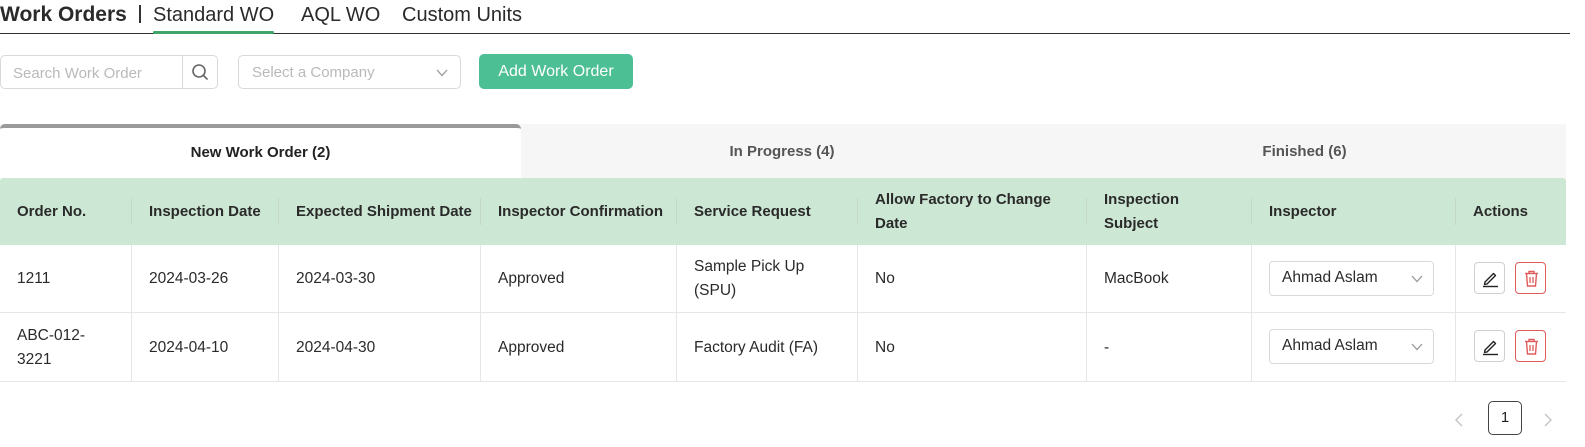  What do you see at coordinates (577, 211) in the screenshot?
I see `column-header: Inspector Confirmation` at bounding box center [577, 211].